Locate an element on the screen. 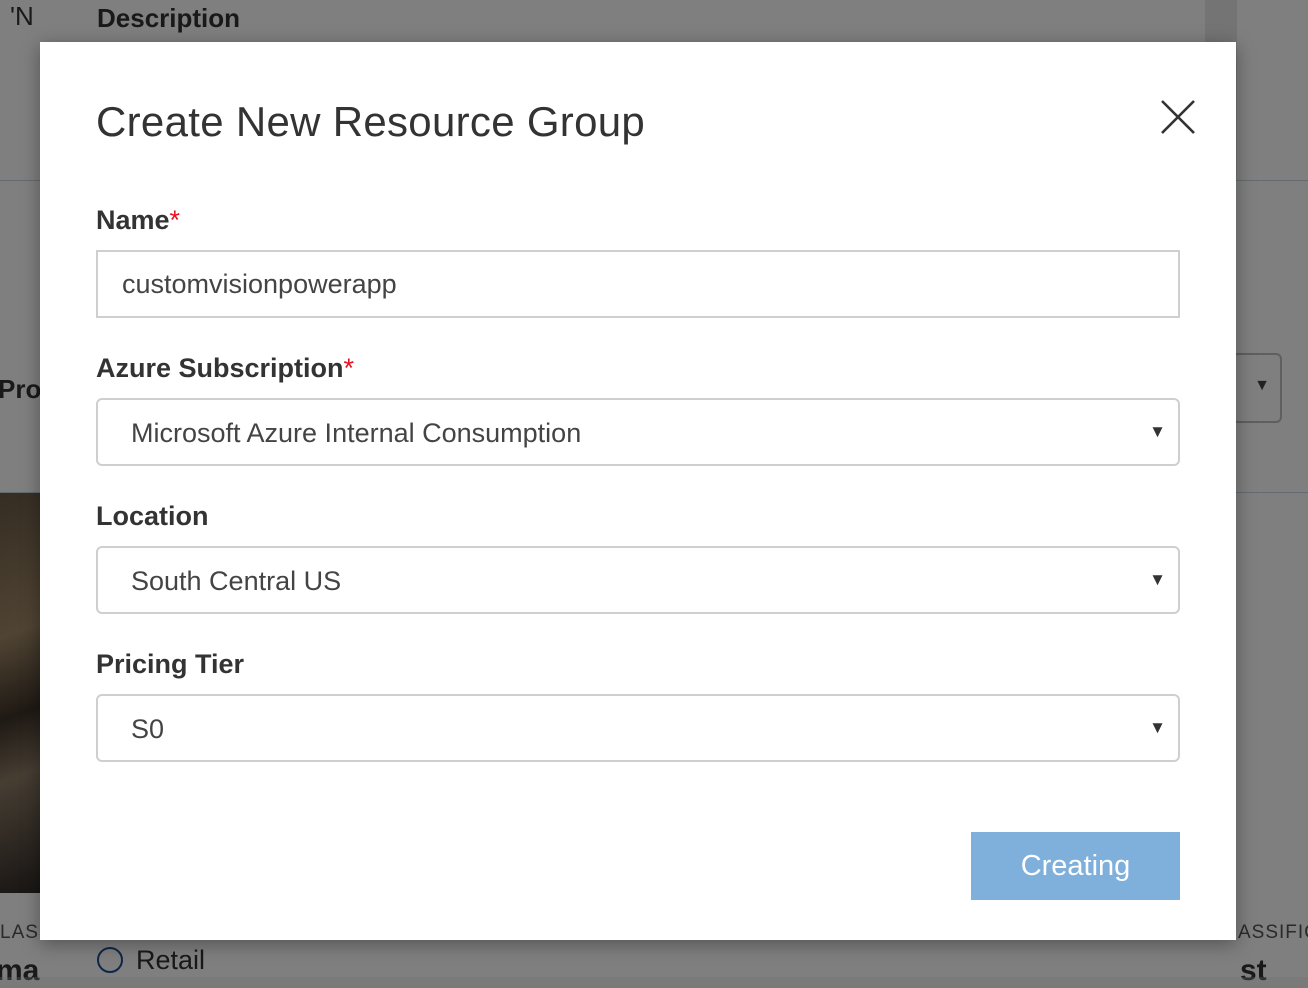 This screenshot has height=988, width=1308. subscription-label-text: Azure Subscription is located at coordinates (220, 368).